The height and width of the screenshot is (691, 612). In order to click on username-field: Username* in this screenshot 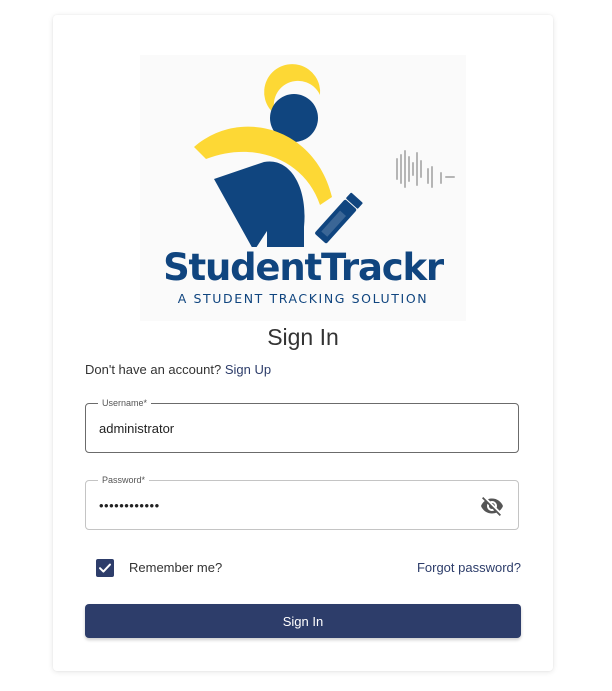, I will do `click(302, 425)`.